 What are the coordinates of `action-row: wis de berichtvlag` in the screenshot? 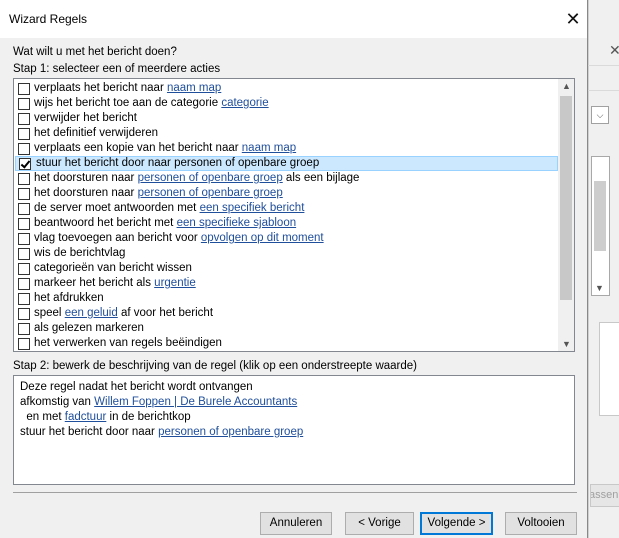 It's located at (286, 253).